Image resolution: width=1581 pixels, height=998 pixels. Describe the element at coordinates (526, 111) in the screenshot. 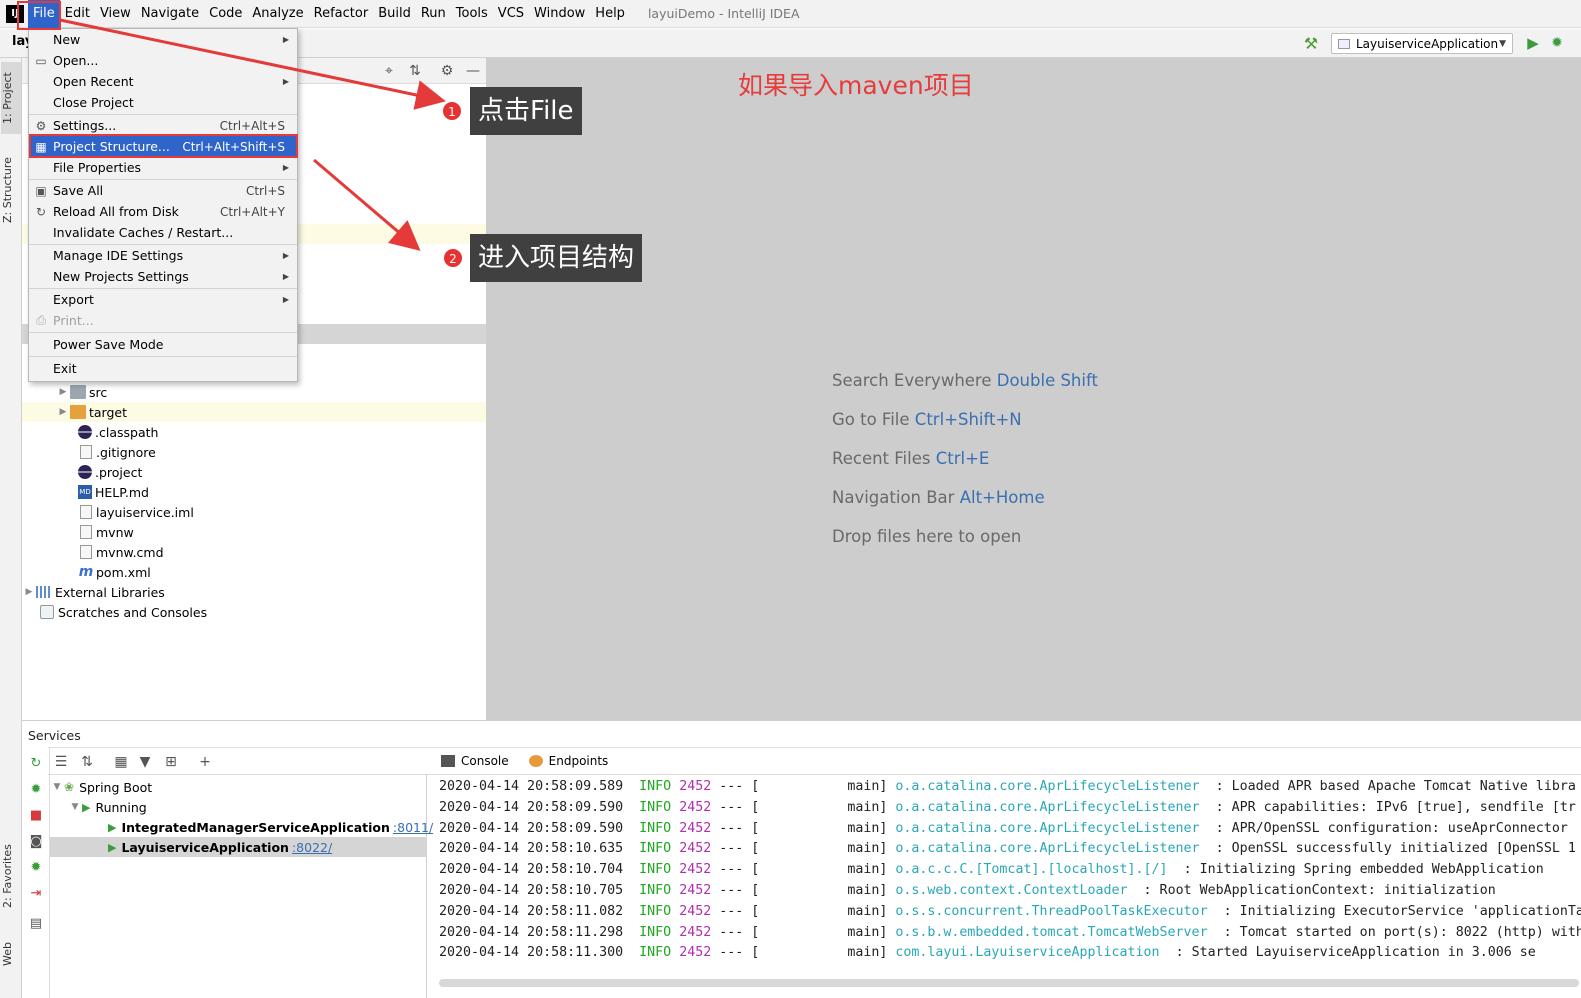

I see `callout-step1: 点击File` at that location.